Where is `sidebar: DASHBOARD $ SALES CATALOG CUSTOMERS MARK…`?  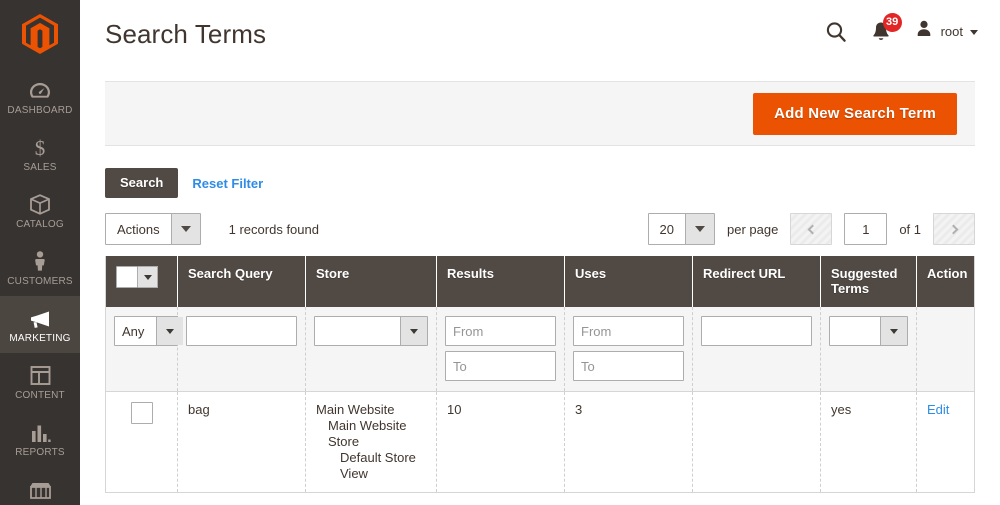 sidebar: DASHBOARD $ SALES CATALOG CUSTOMERS MARK… is located at coordinates (40, 252).